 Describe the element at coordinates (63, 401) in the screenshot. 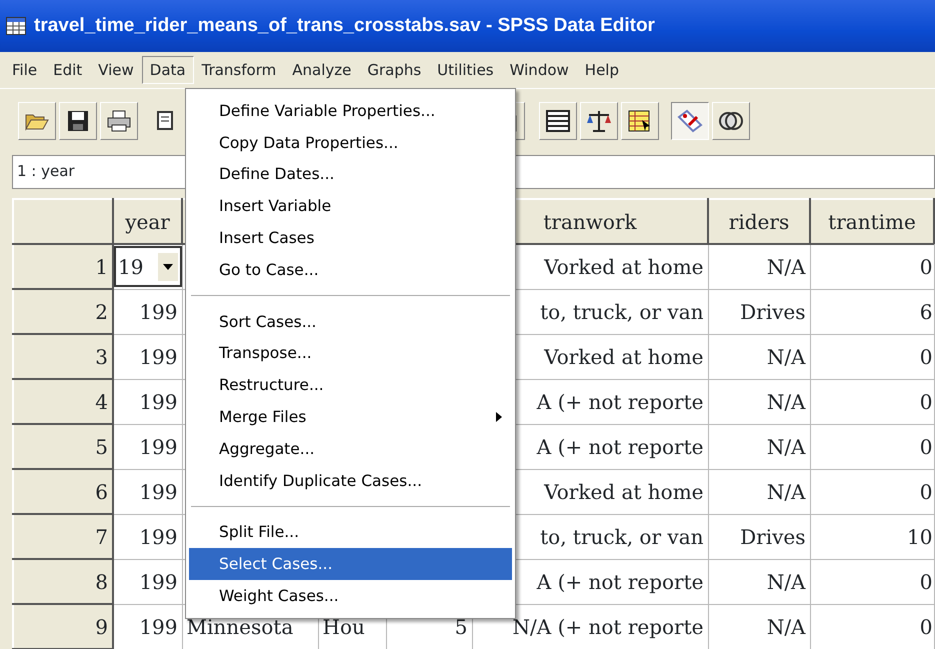

I see `row-header: 4` at that location.